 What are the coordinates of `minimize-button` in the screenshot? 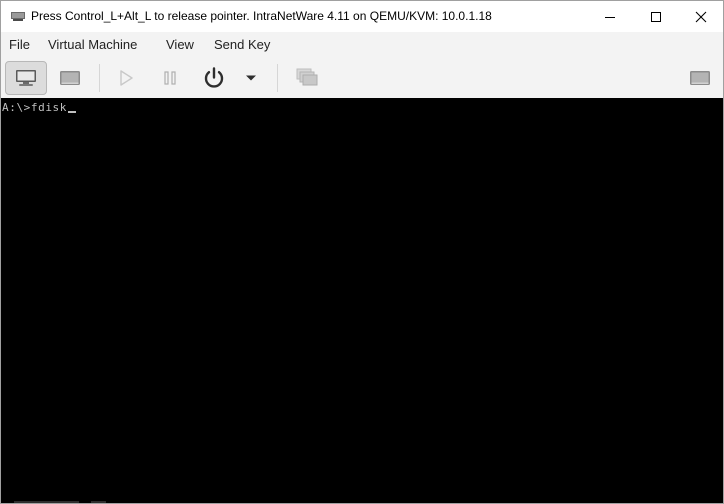 It's located at (610, 16).